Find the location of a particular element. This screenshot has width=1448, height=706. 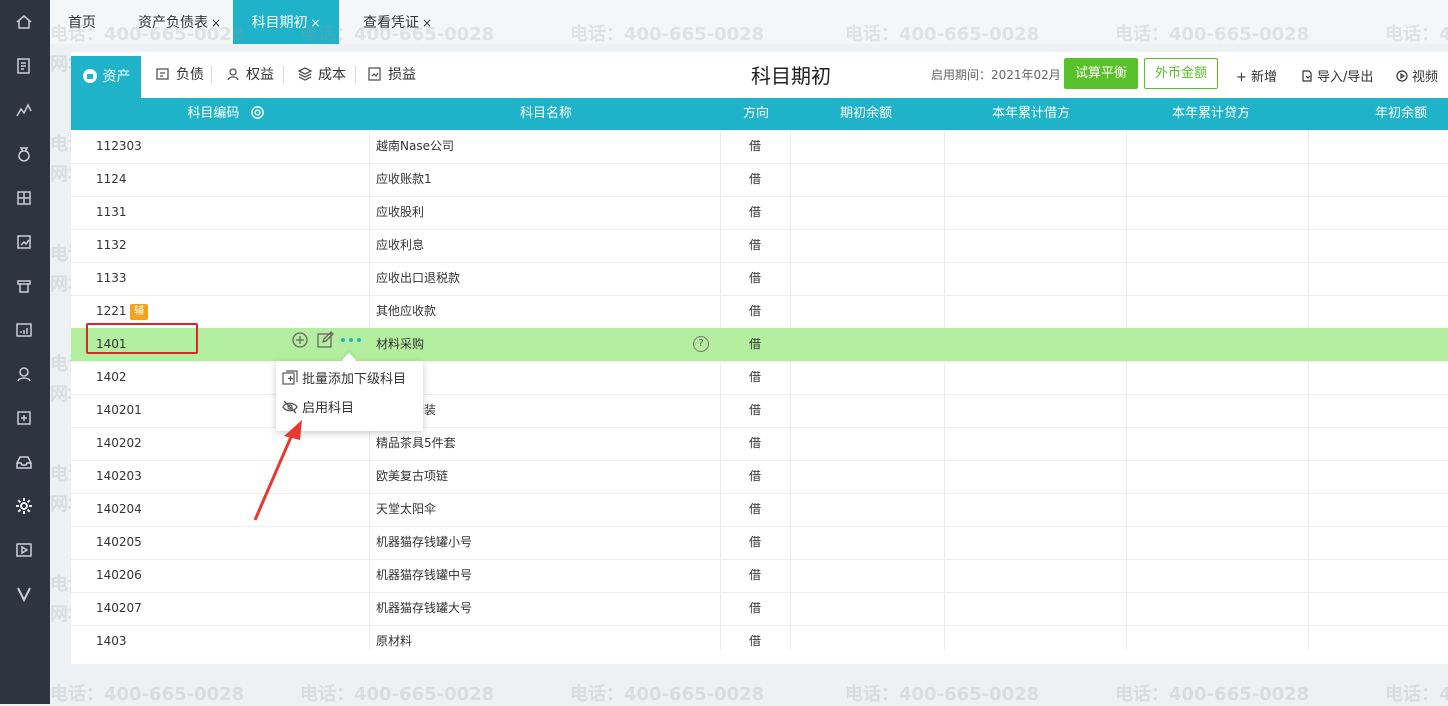

account-name: 应收利息 is located at coordinates (400, 245).